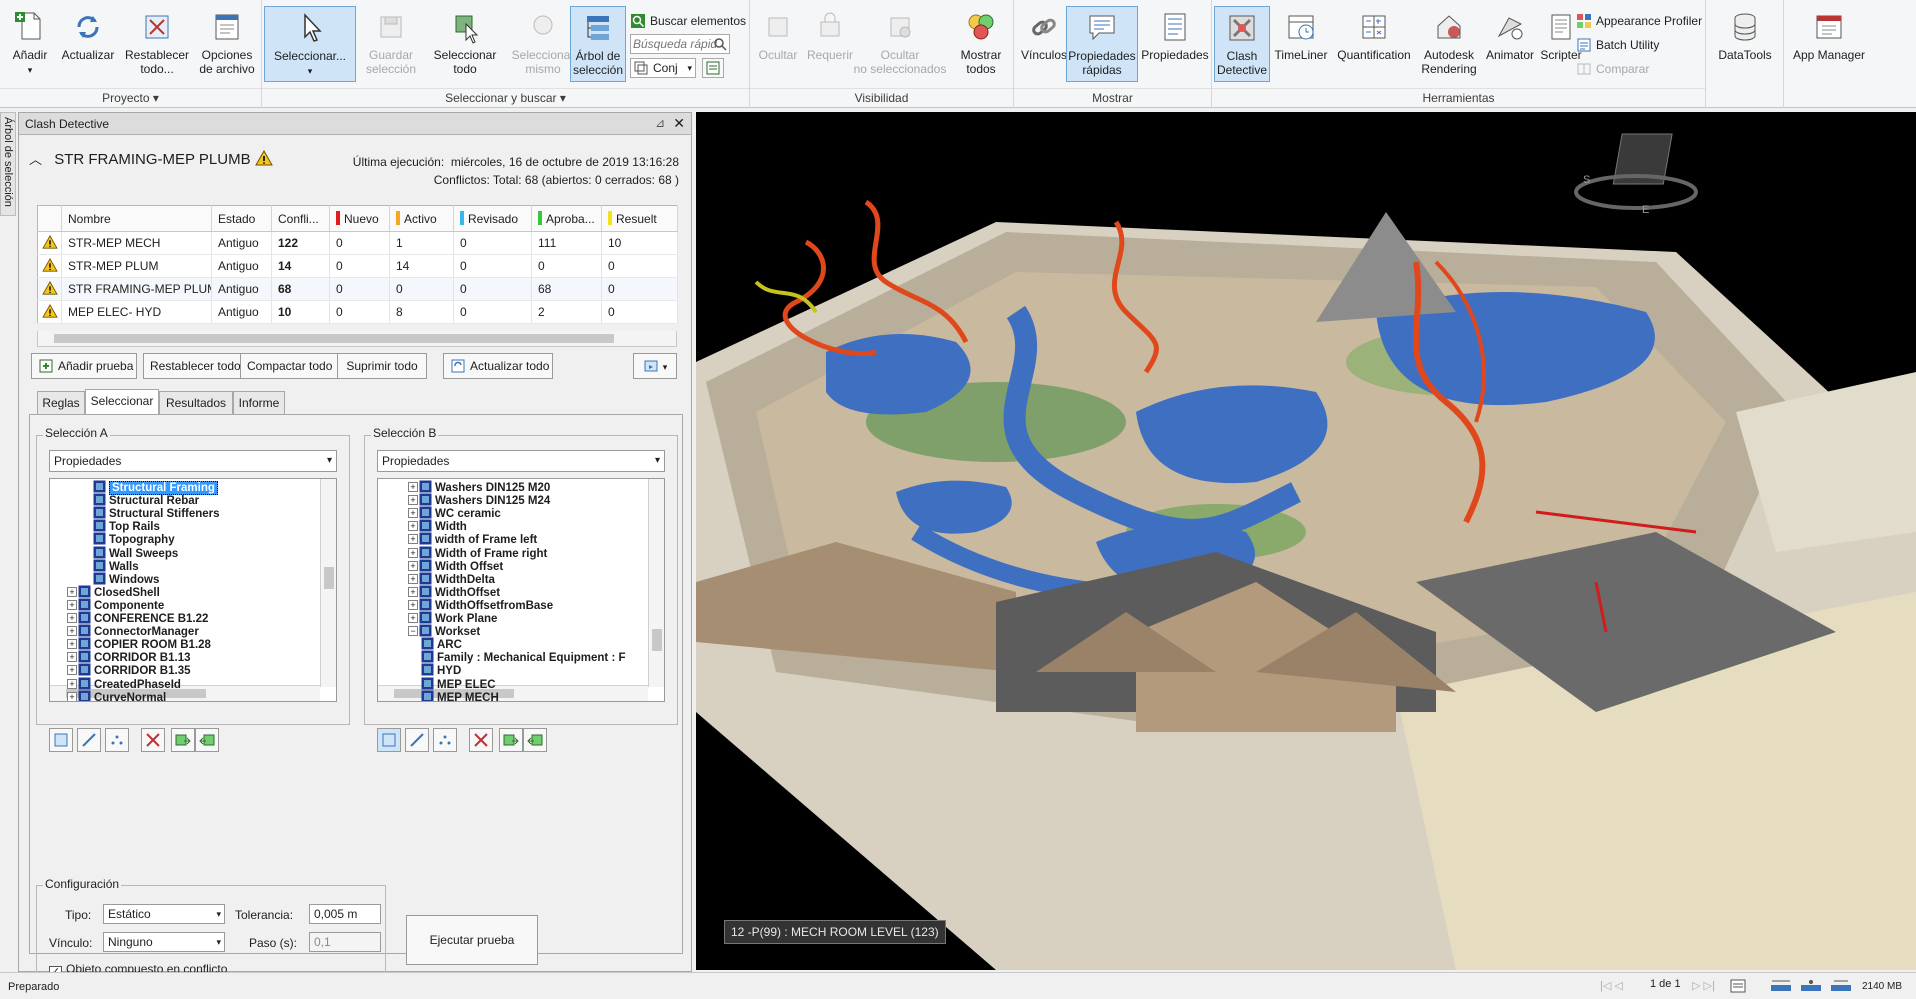  Describe the element at coordinates (310, 44) in the screenshot. I see `select-button: Seleccionar... ▾` at that location.